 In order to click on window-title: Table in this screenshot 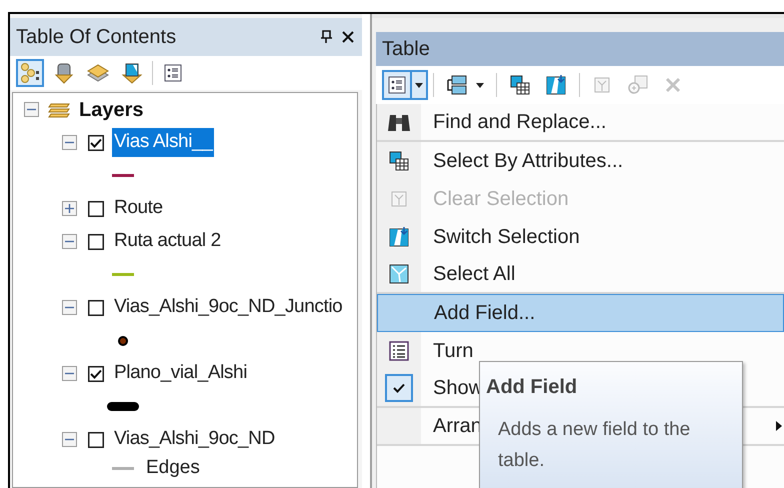, I will do `click(406, 49)`.